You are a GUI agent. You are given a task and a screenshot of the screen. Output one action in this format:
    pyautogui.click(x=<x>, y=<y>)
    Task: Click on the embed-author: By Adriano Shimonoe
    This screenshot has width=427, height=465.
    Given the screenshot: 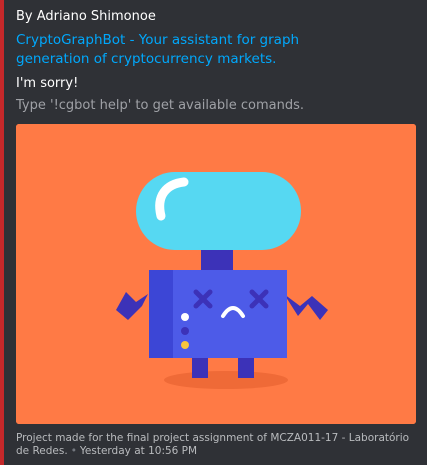 What is the action you would take?
    pyautogui.click(x=86, y=16)
    